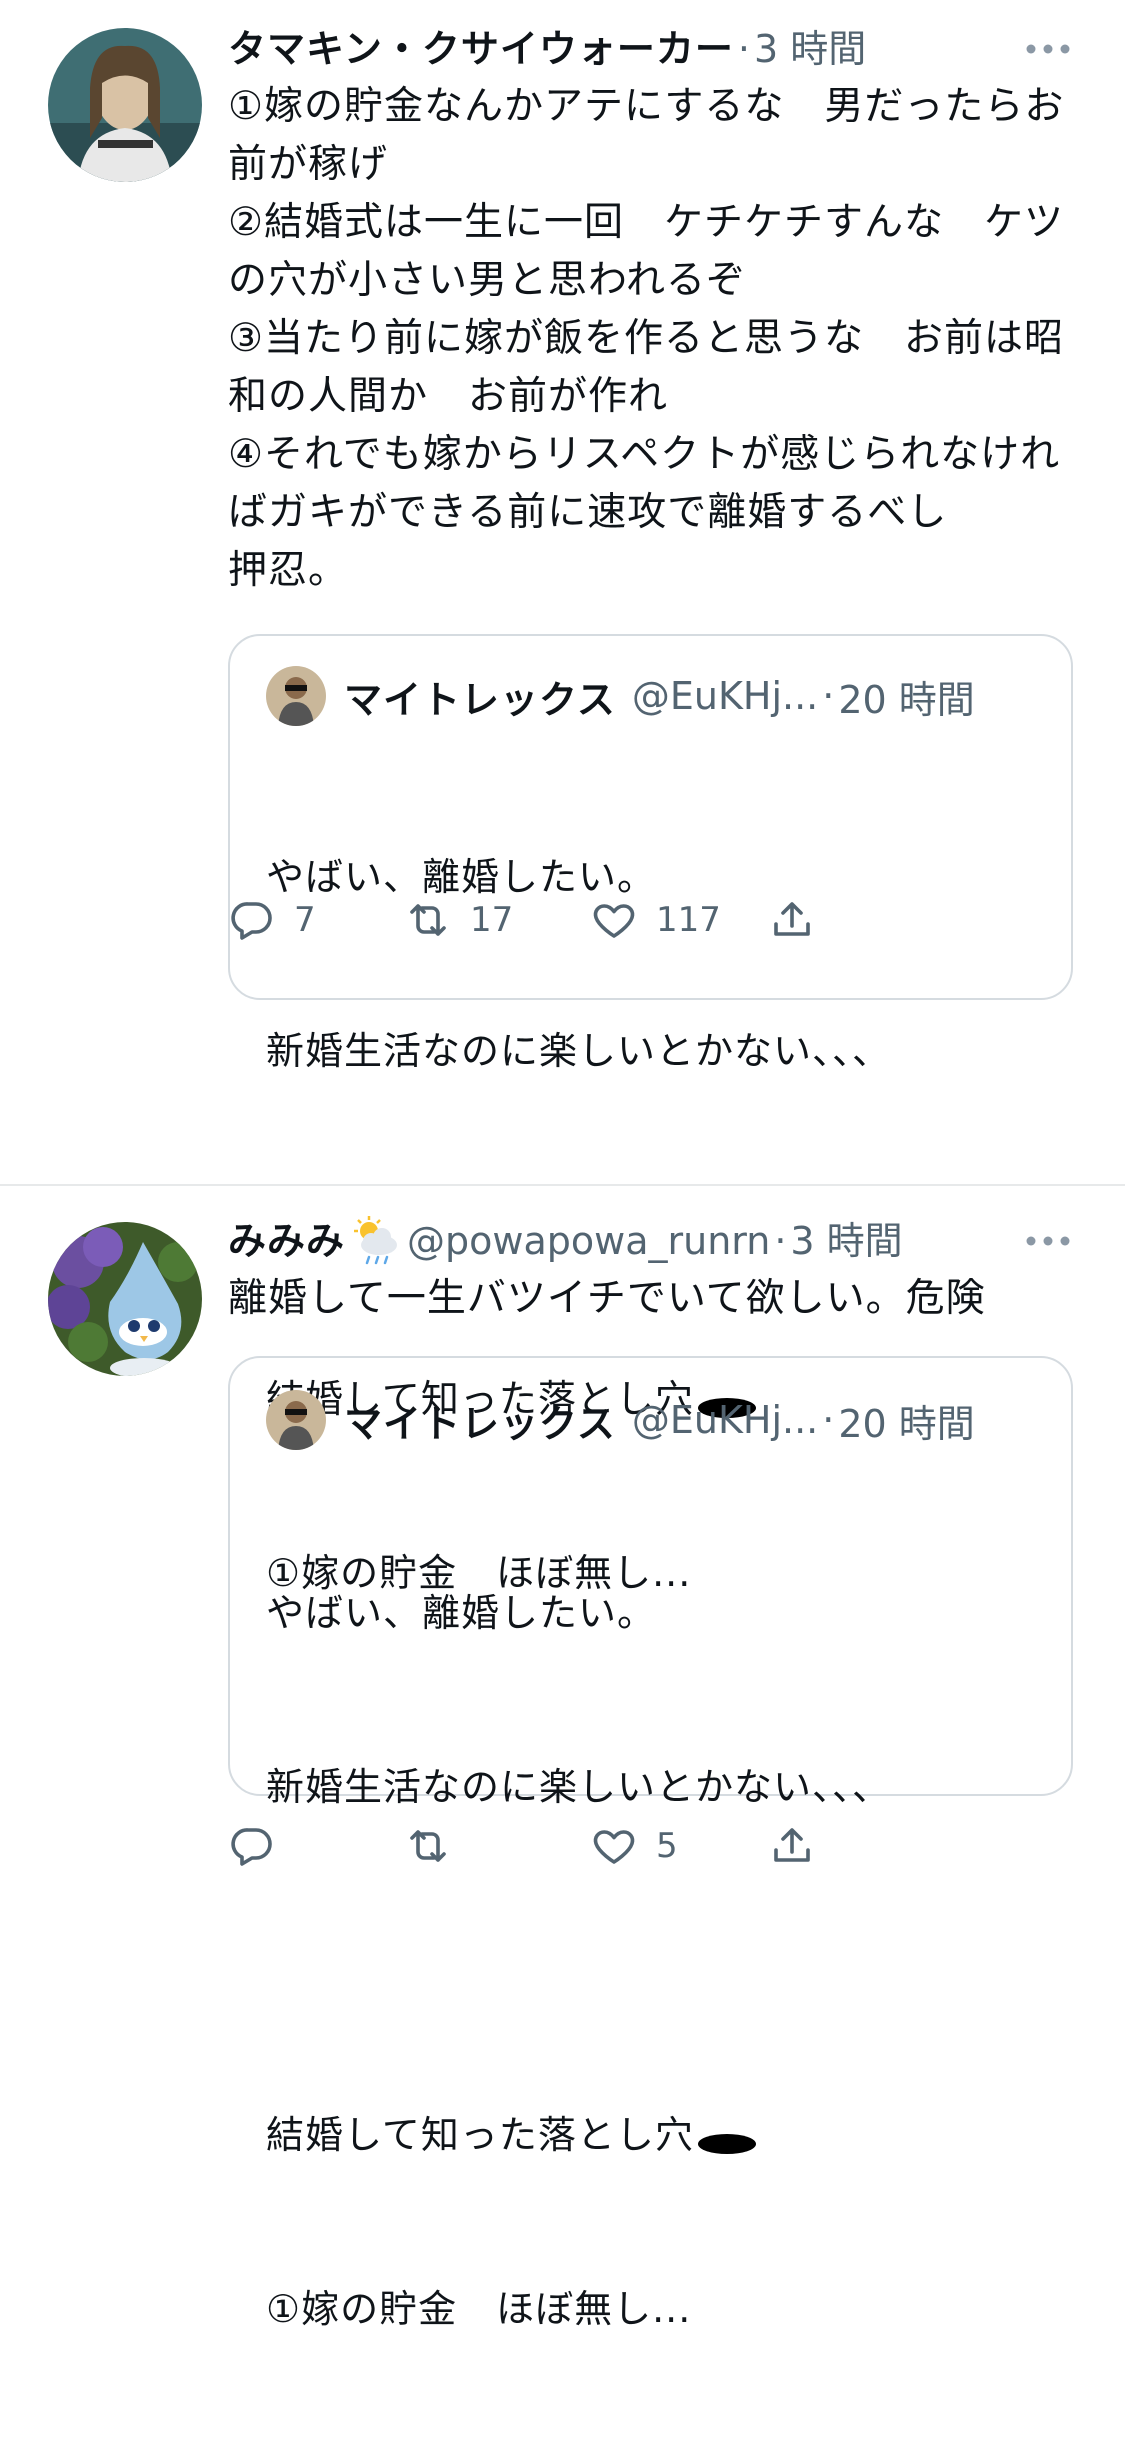  What do you see at coordinates (305, 920) in the screenshot?
I see `reply-count: 7` at bounding box center [305, 920].